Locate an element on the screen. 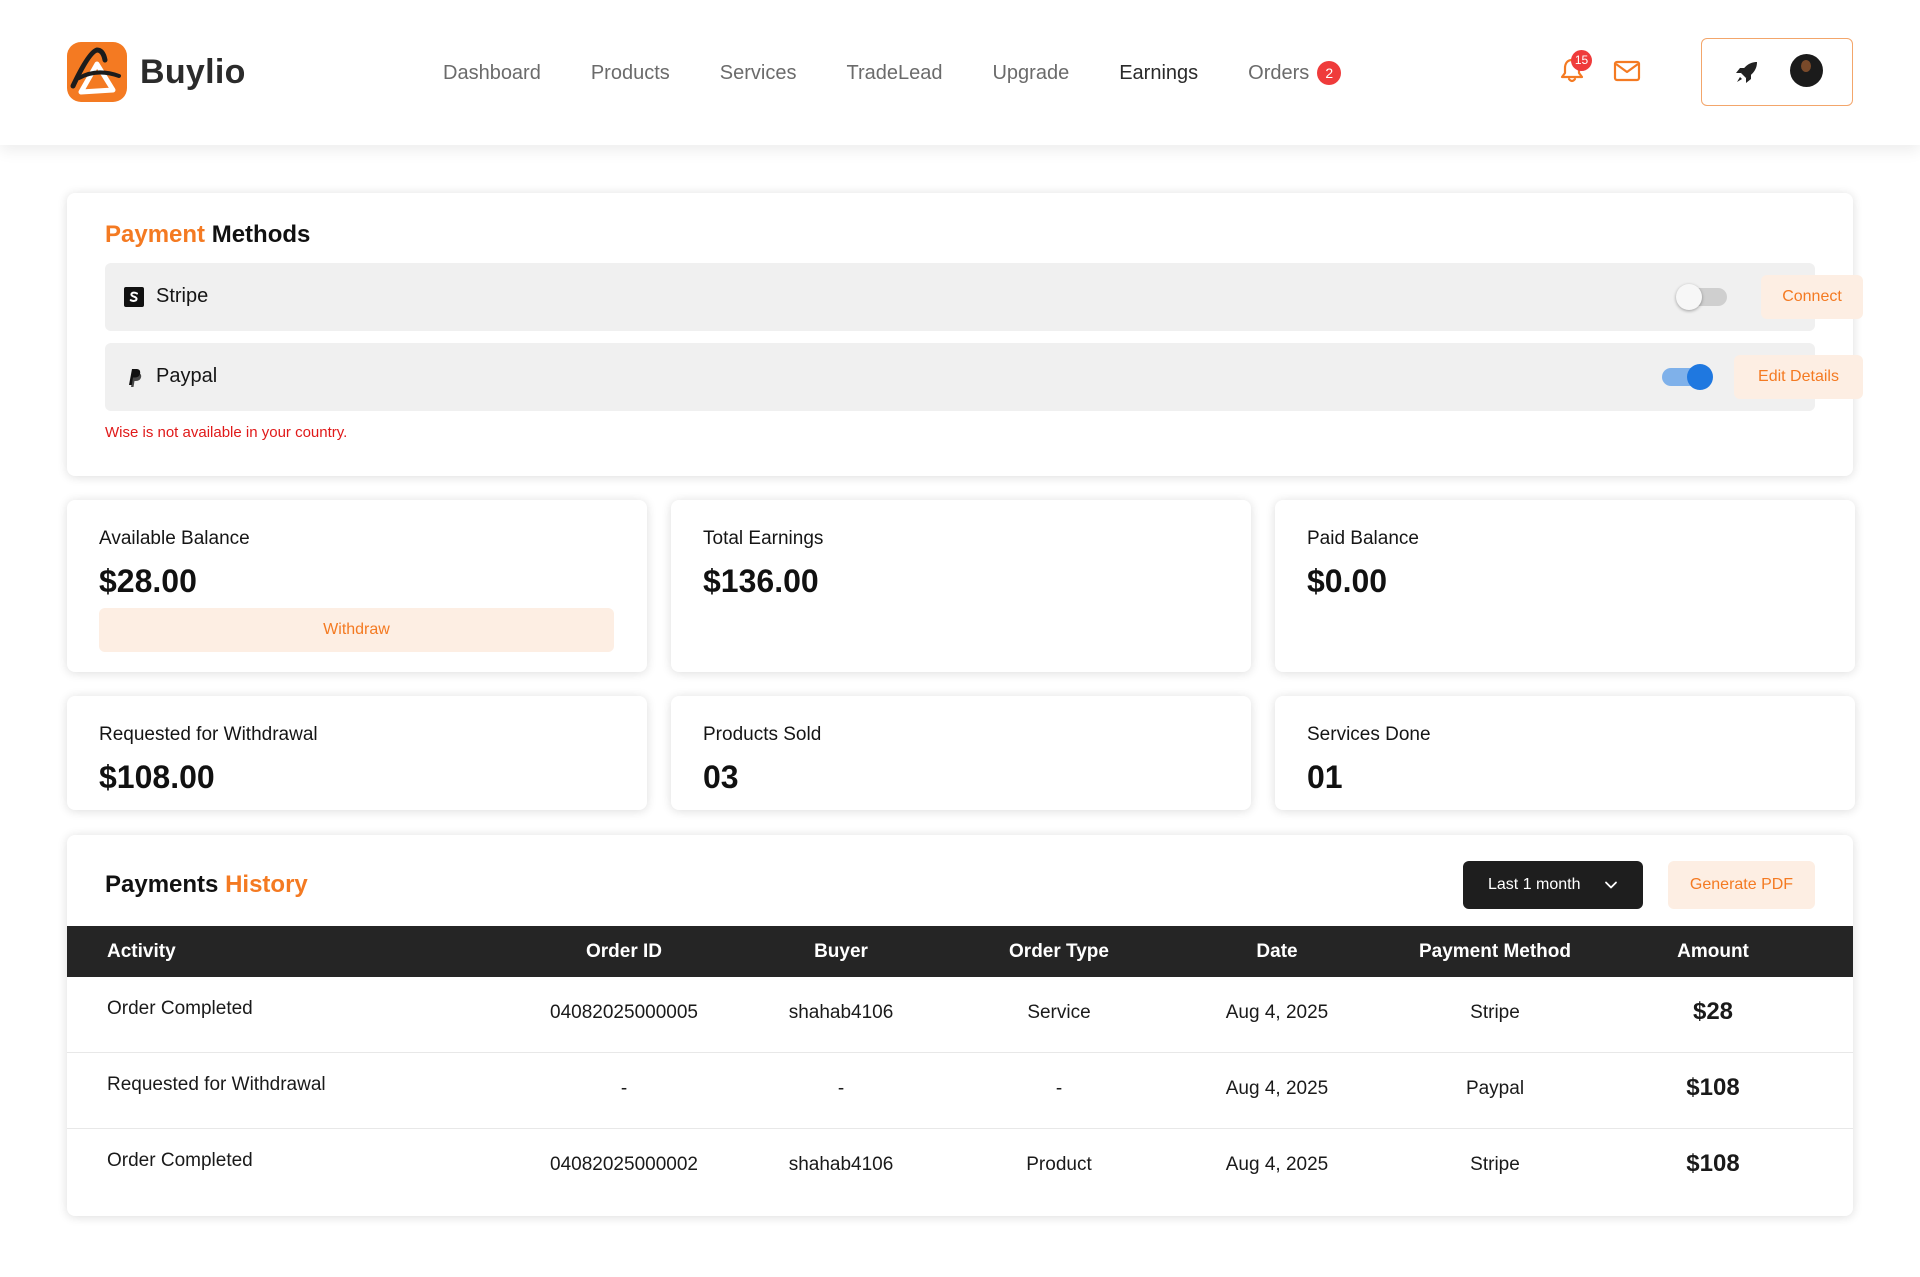  cell-payment-method: Paypal is located at coordinates (1495, 1088).